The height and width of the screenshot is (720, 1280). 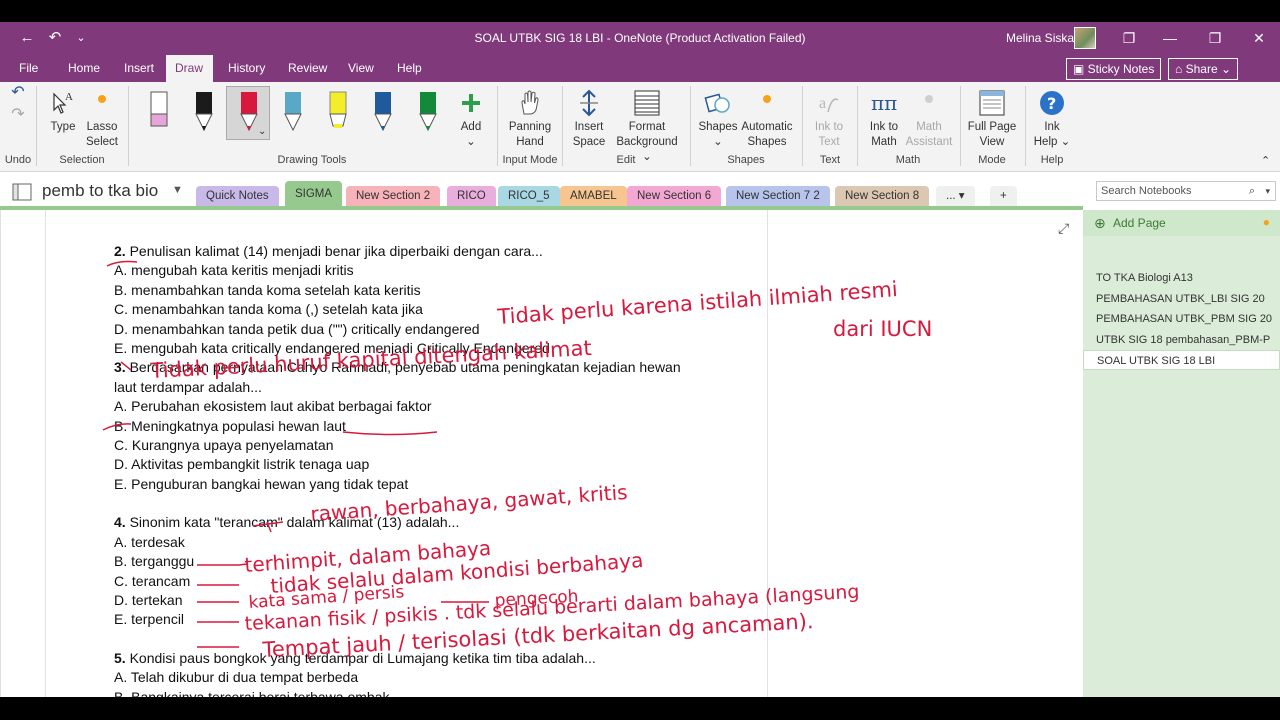 I want to click on notebook-name: pemb to tka bio, so click(x=100, y=191).